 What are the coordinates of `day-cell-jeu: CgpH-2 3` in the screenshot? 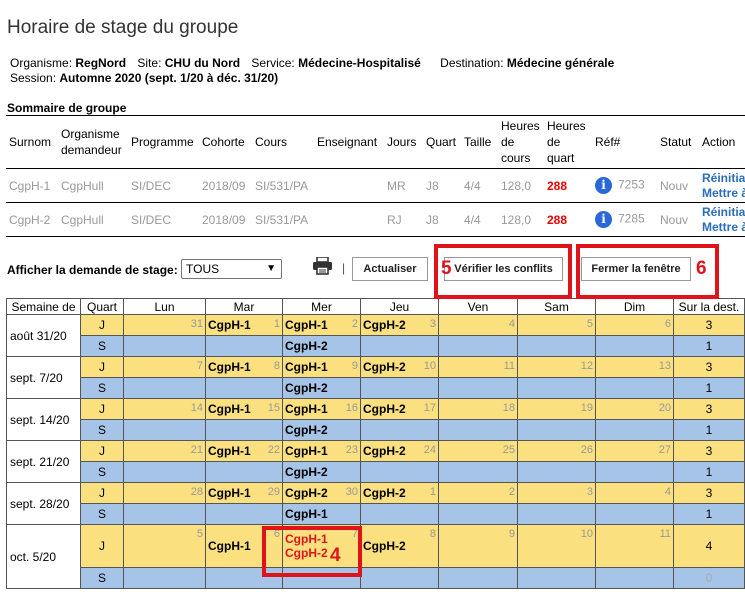 It's located at (399, 325).